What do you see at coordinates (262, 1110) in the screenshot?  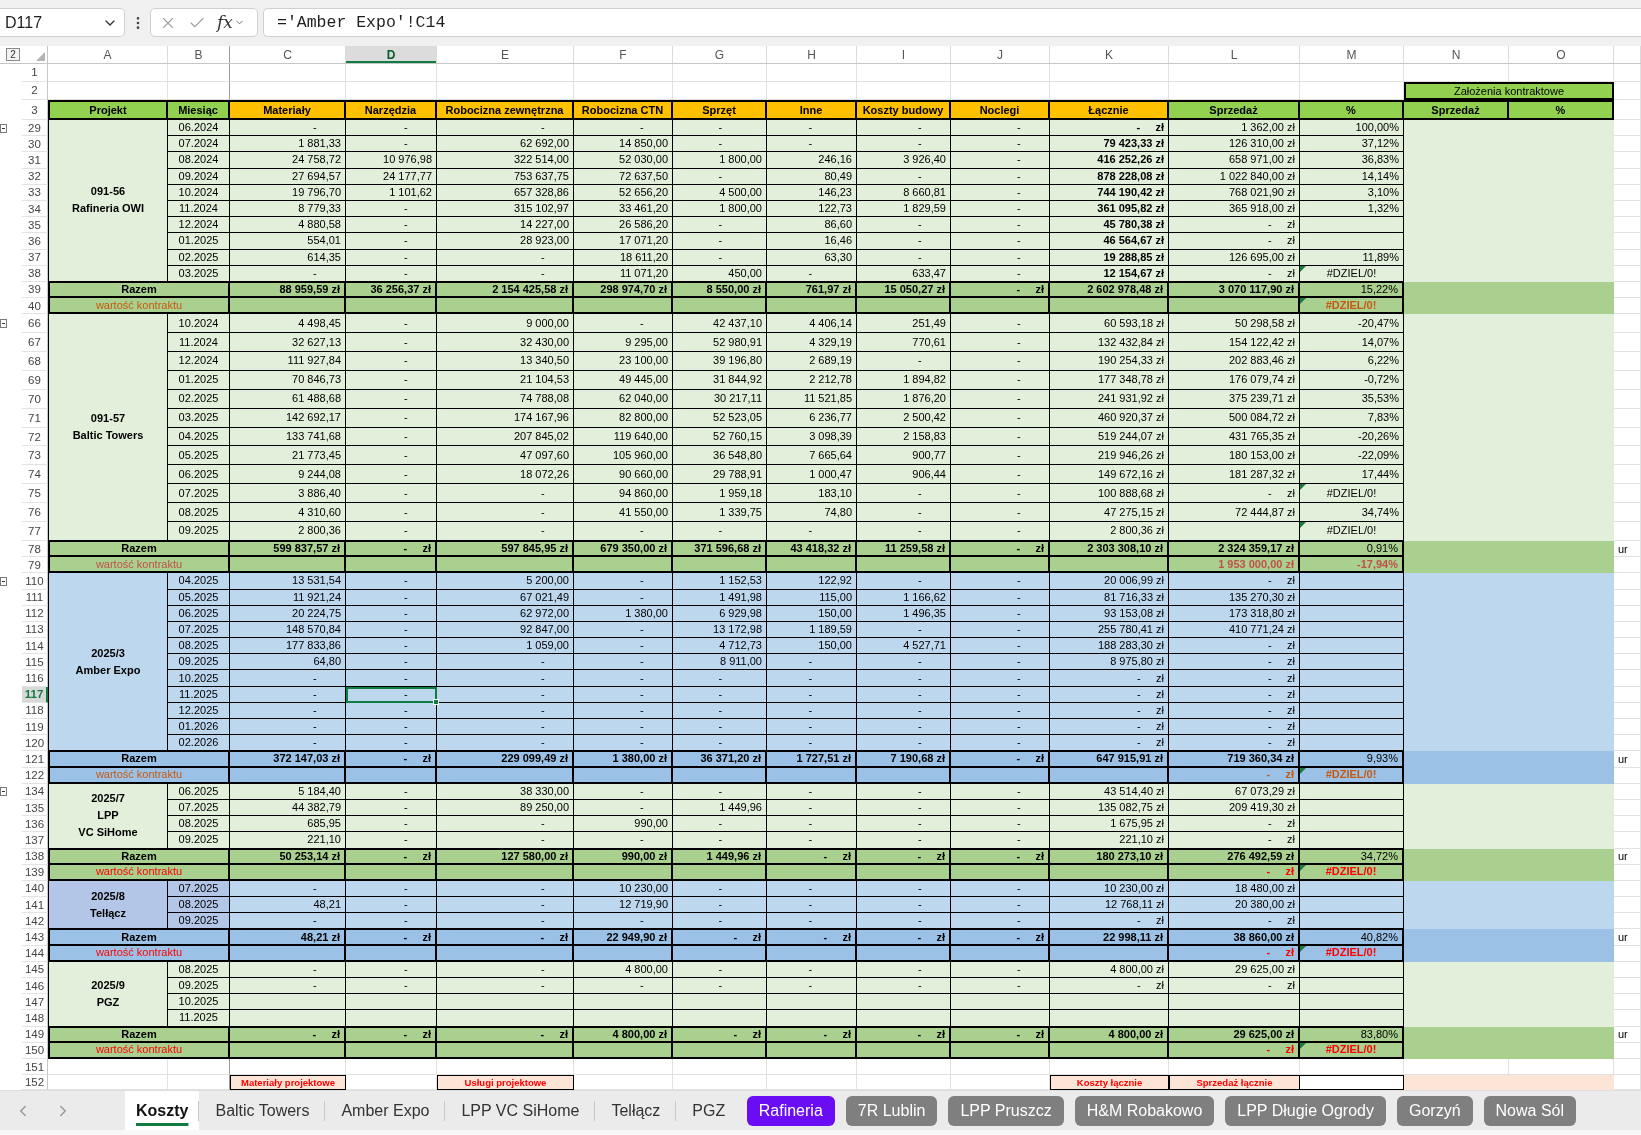 I see `sheet-tab: Baltic Towers` at bounding box center [262, 1110].